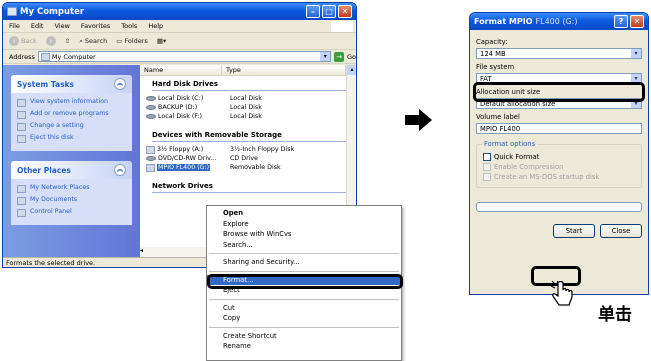 This screenshot has height=361, width=651. What do you see at coordinates (71, 212) in the screenshot?
I see `place-control-panel: Control Panel` at bounding box center [71, 212].